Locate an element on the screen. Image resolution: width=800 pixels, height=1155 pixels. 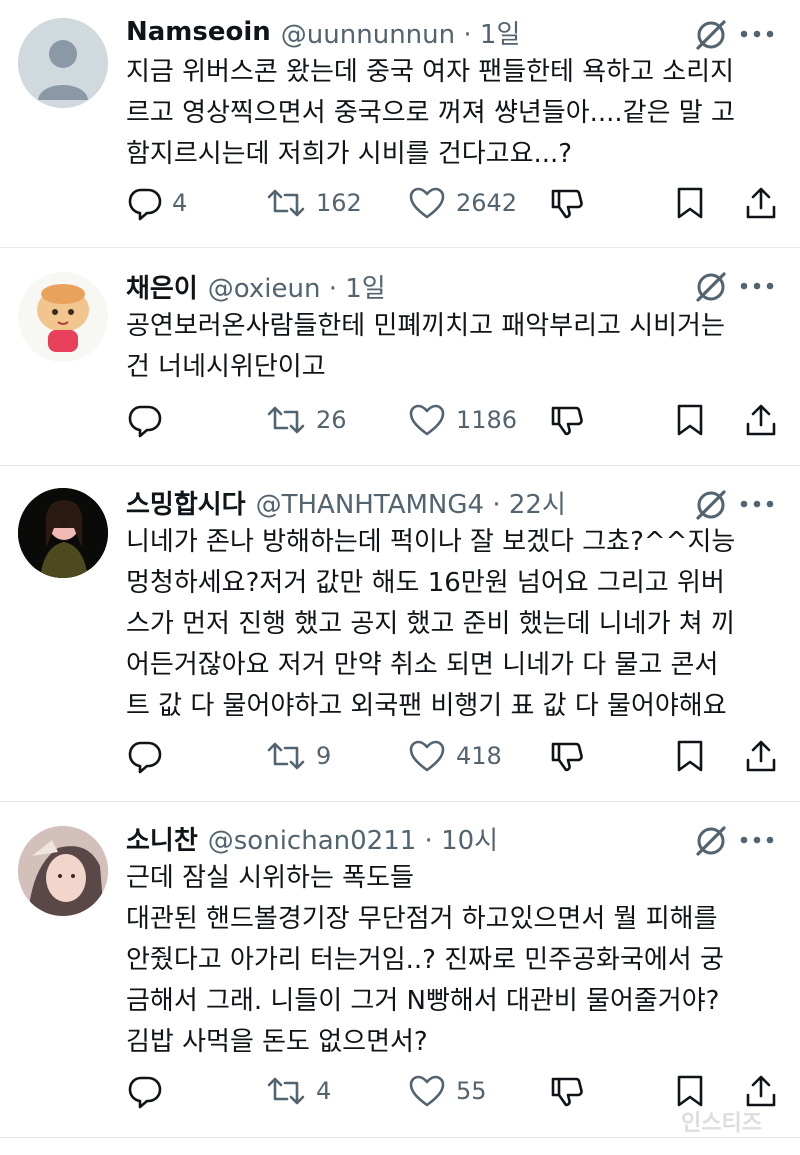
character-avatar-icon is located at coordinates (63, 317).